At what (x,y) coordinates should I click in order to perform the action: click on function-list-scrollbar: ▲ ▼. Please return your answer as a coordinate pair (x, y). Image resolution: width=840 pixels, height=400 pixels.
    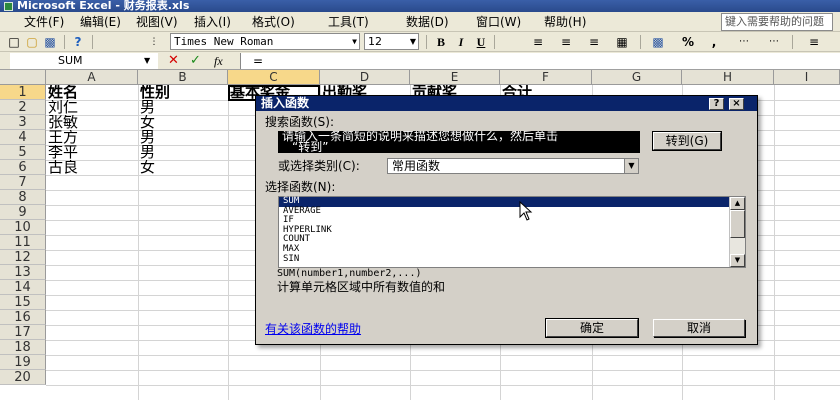
    Looking at the image, I should click on (737, 232).